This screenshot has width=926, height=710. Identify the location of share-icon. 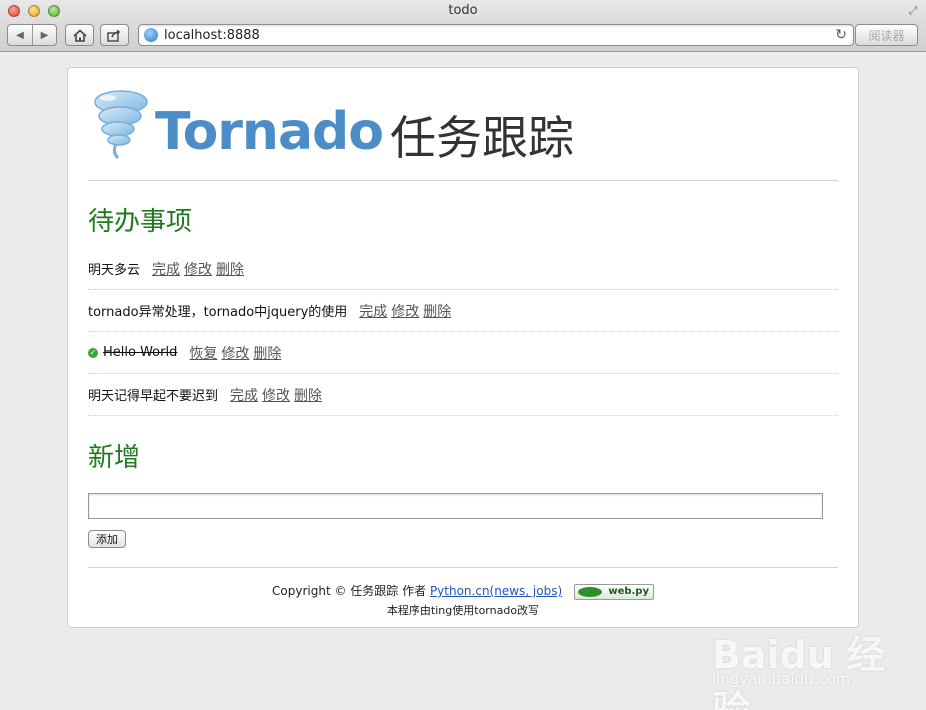
(114, 35).